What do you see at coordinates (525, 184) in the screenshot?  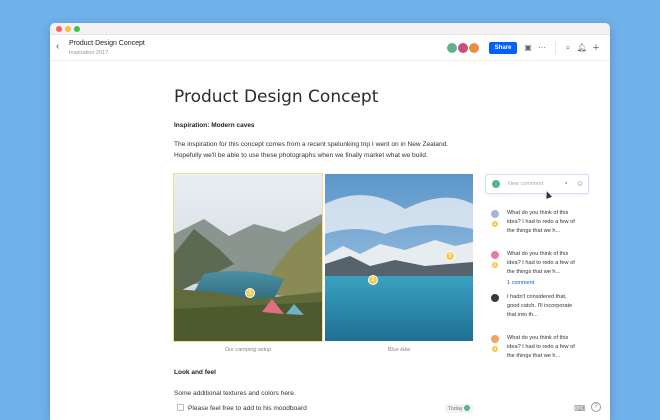 I see `new-comment-input: New comment` at bounding box center [525, 184].